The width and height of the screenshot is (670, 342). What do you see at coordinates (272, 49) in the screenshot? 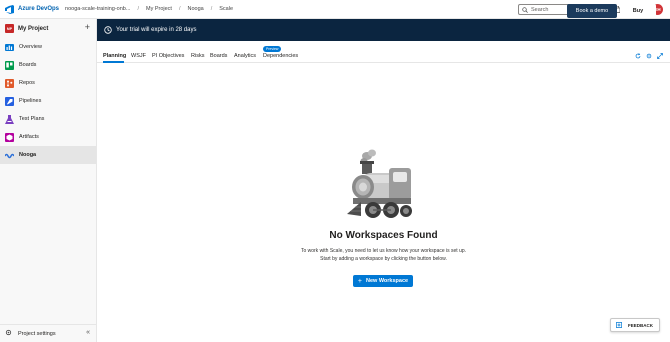
I see `preview-badge: Preview` at bounding box center [272, 49].